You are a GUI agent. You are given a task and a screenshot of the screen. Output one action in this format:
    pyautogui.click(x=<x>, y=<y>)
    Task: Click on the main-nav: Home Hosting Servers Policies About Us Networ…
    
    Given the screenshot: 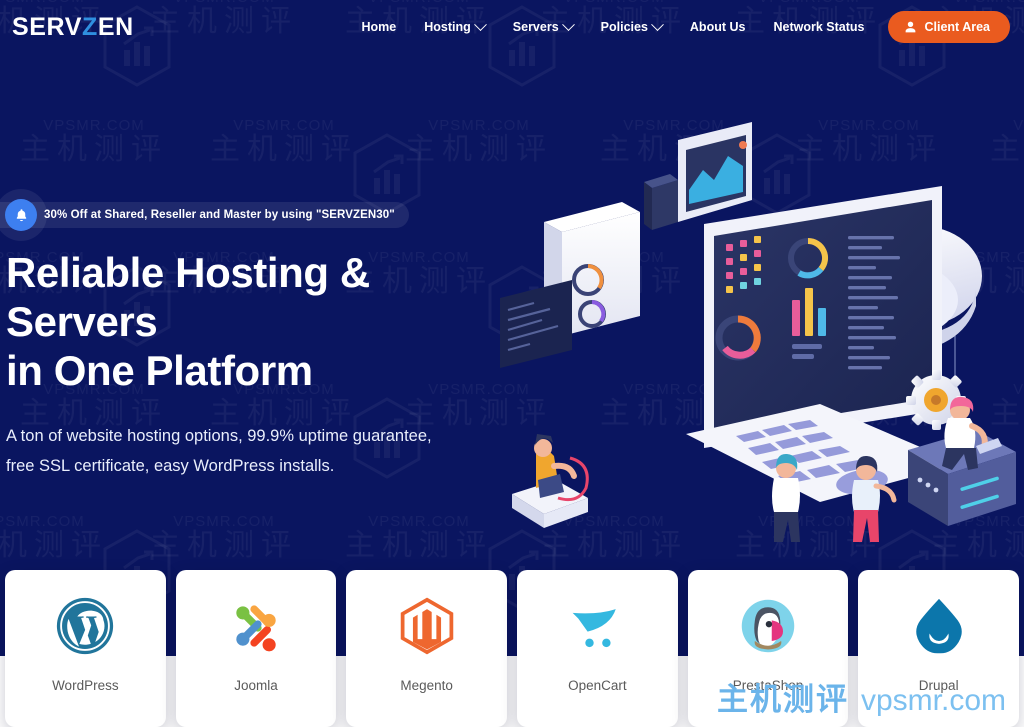 What is the action you would take?
    pyautogui.click(x=686, y=27)
    